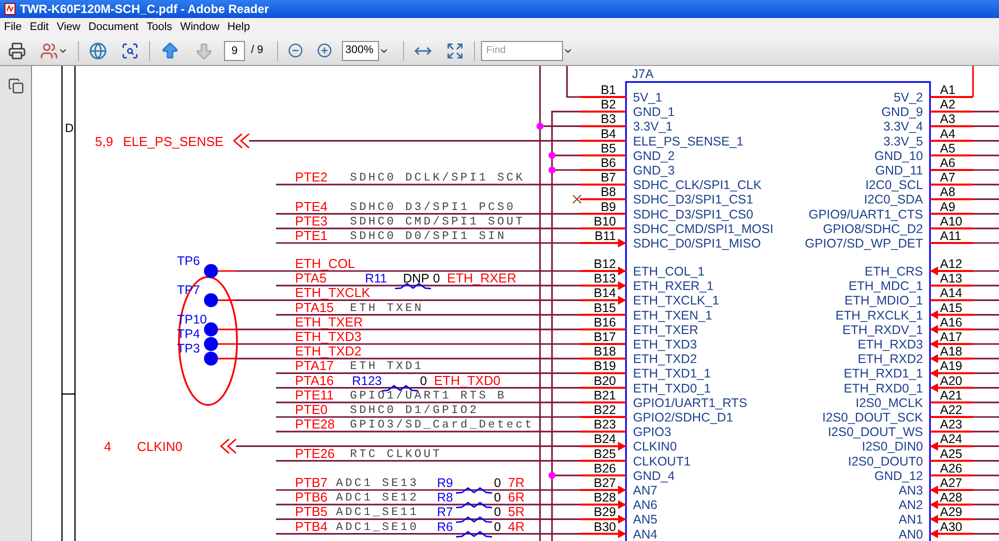  I want to click on search-icon, so click(130, 51).